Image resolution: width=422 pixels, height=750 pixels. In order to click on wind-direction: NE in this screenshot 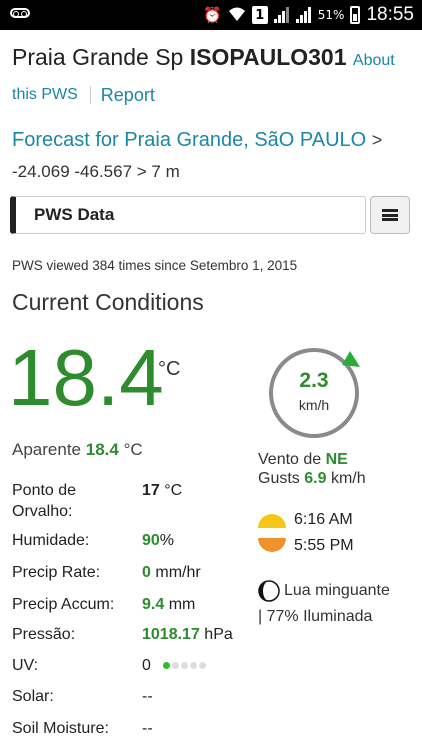, I will do `click(336, 459)`.